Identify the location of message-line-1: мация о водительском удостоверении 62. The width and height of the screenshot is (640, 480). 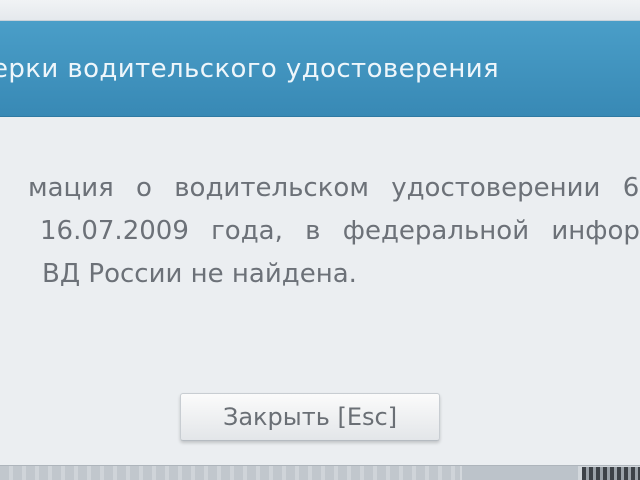
(334, 188).